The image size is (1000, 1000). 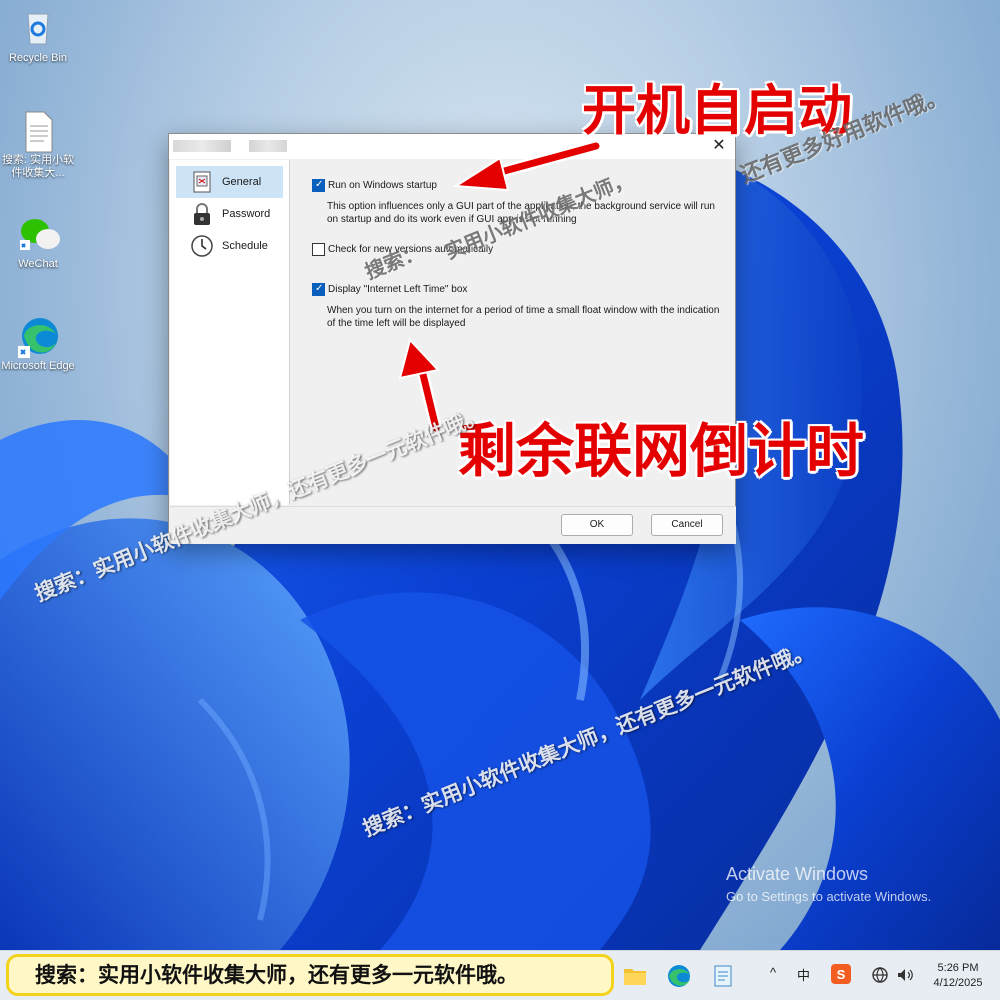 I want to click on clock-time: 5:26 PM, so click(x=958, y=968).